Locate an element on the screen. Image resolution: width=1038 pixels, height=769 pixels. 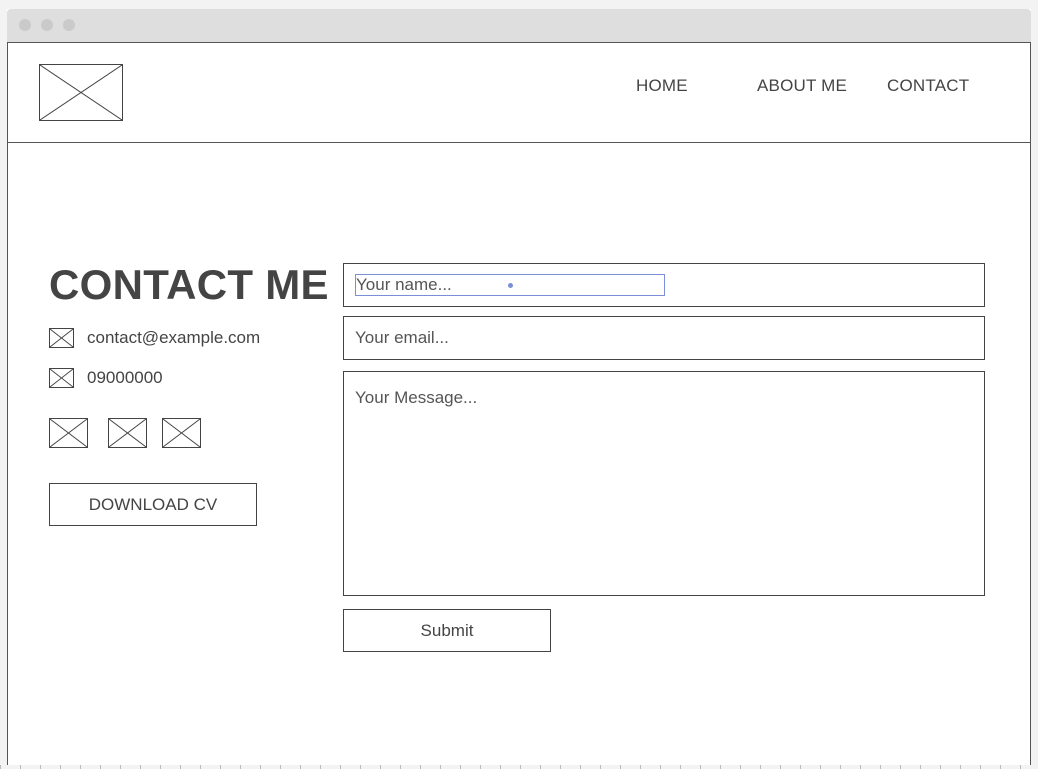
window-titlebar is located at coordinates (519, 25).